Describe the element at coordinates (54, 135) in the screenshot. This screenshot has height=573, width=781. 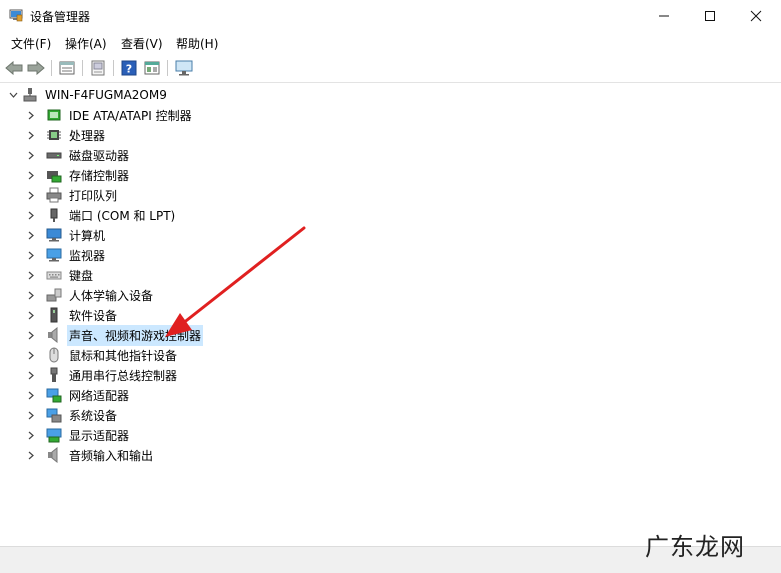
I see `processor-icon` at that location.